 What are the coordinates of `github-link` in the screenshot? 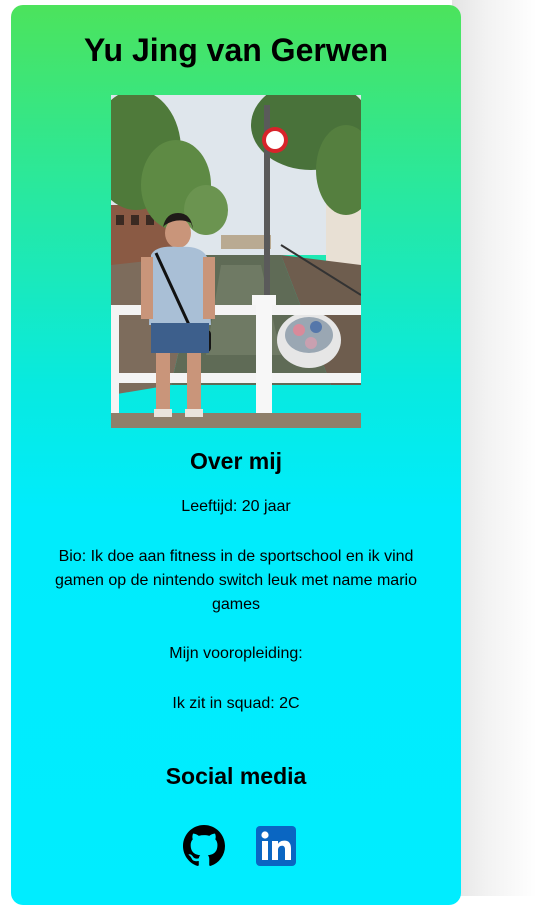 It's located at (204, 846).